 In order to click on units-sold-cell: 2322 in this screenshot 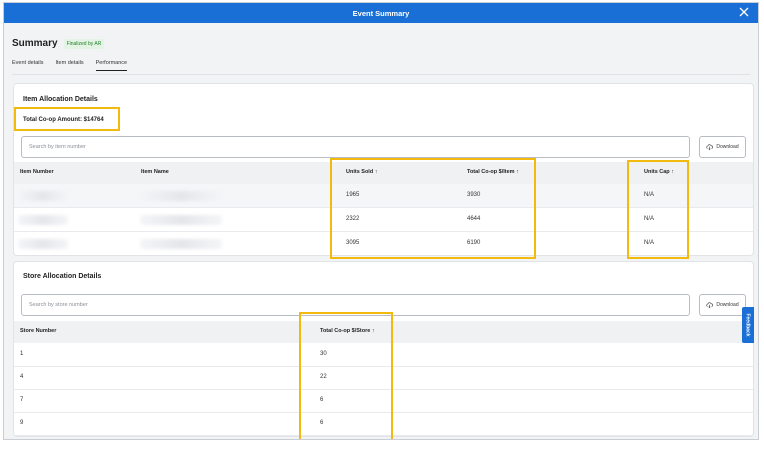, I will do `click(353, 219)`.